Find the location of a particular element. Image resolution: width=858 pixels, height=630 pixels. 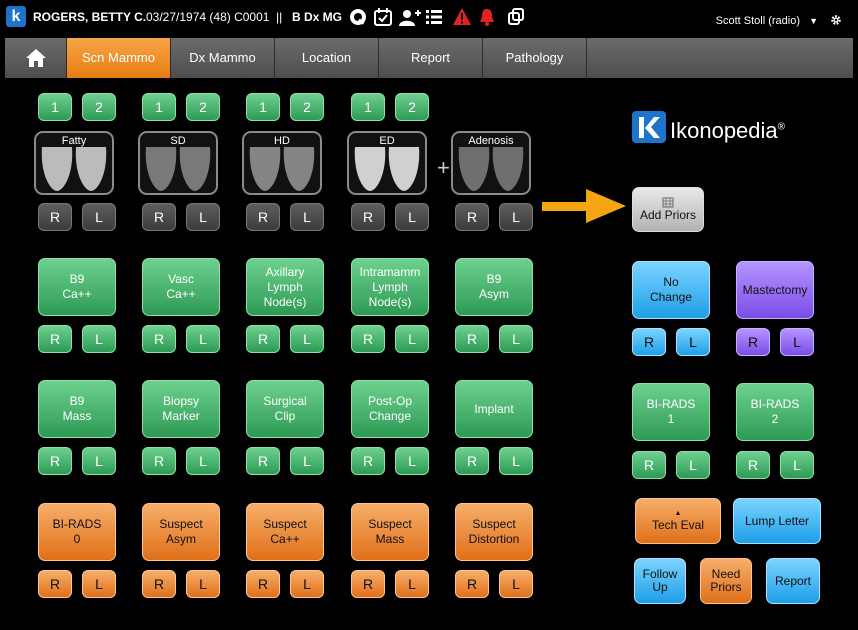

birads-1-right-button: R is located at coordinates (649, 465).